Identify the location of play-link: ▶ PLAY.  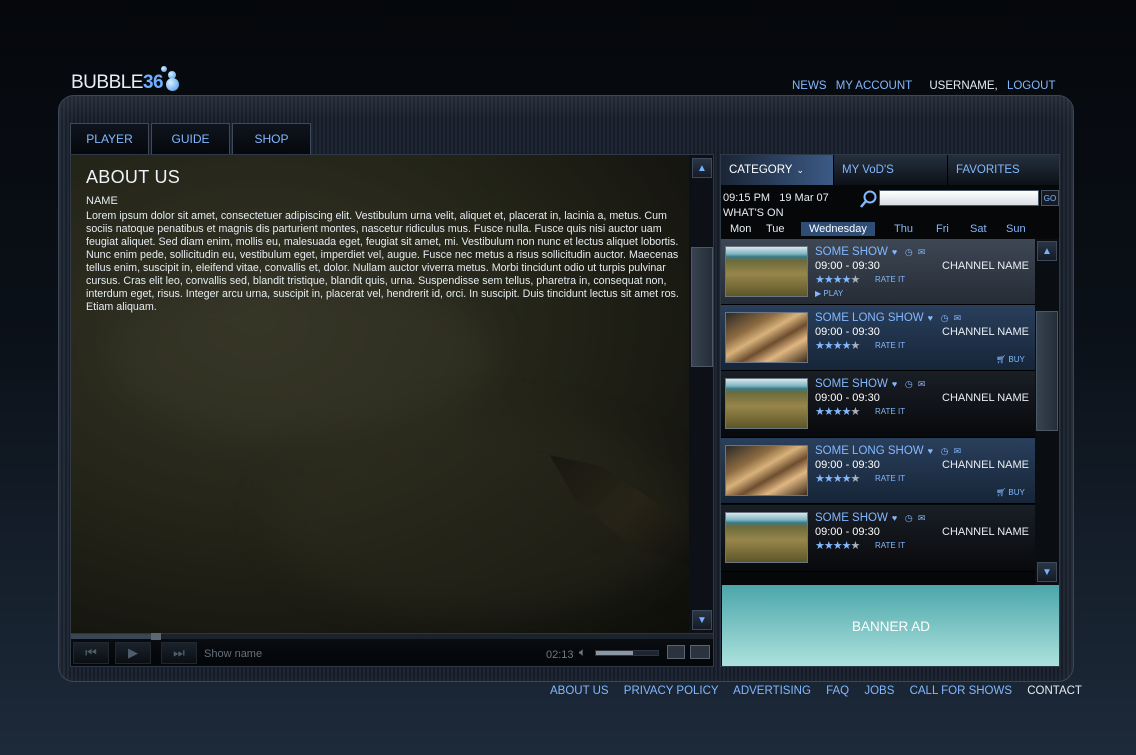
(829, 293).